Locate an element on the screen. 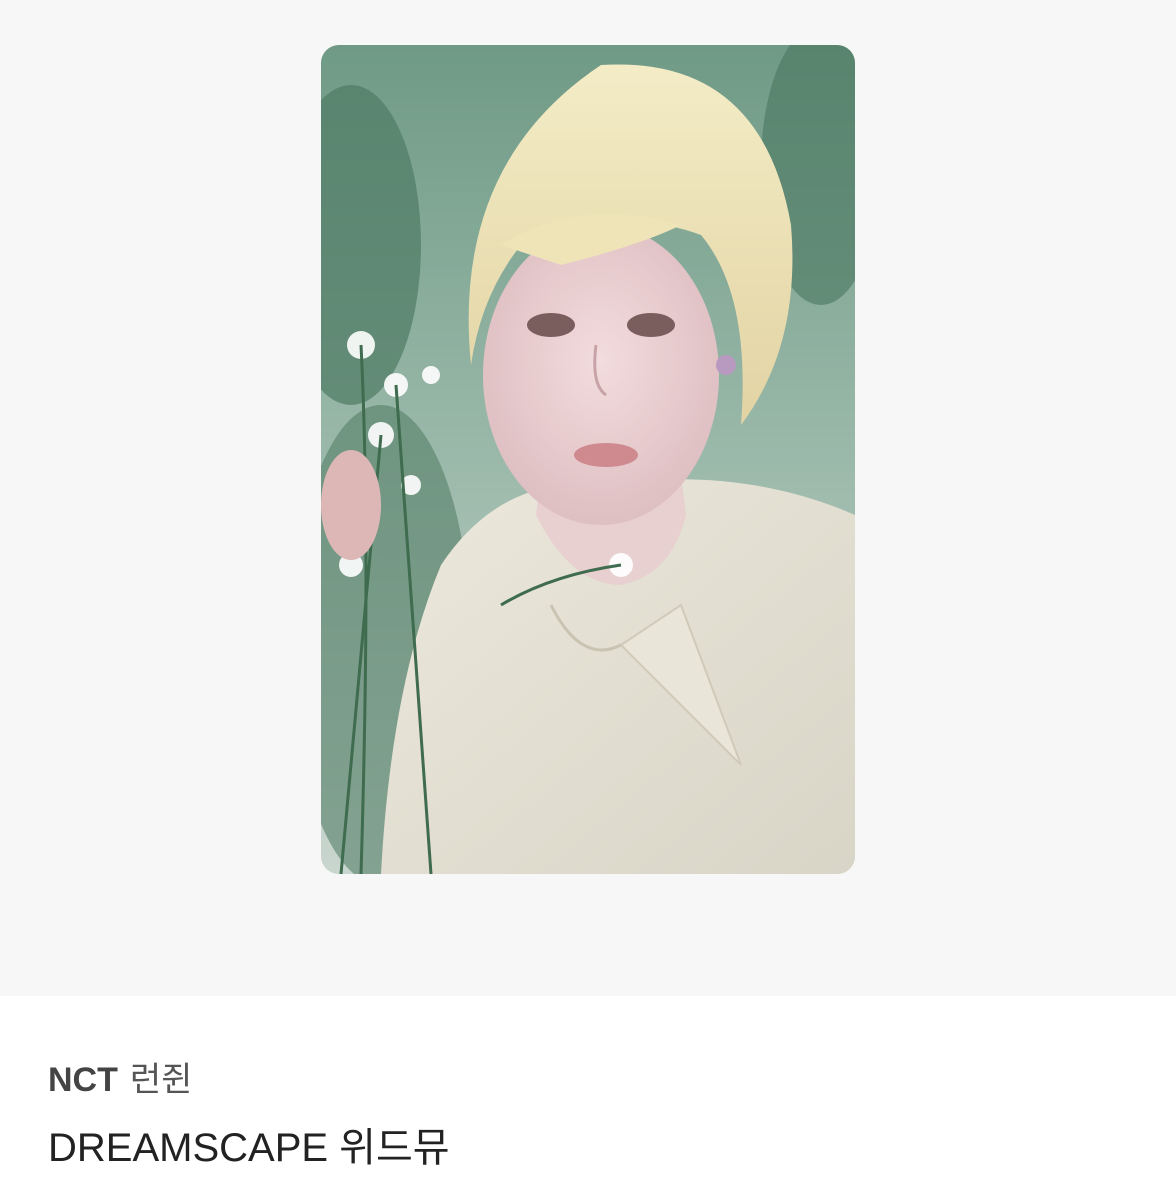 The image size is (1176, 1200). brand-line: NCT 런쥔 is located at coordinates (120, 1080).